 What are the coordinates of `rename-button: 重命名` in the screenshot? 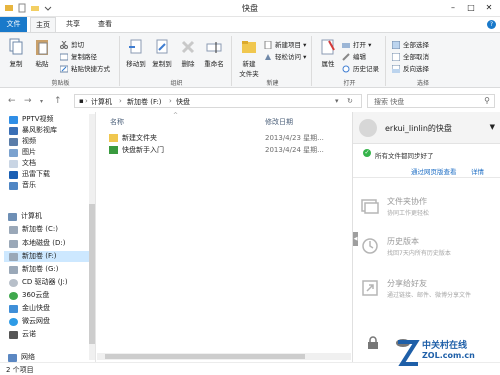 It's located at (214, 53).